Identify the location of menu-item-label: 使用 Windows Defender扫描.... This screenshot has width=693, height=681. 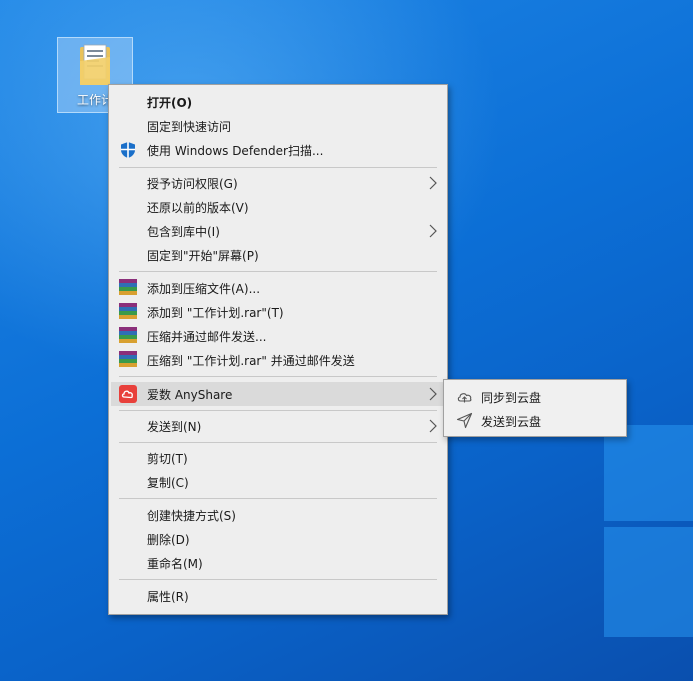
(235, 150).